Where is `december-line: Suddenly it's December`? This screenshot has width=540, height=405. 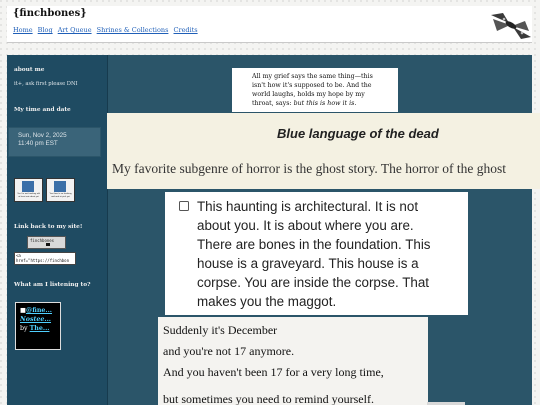 december-line: Suddenly it's December is located at coordinates (220, 330).